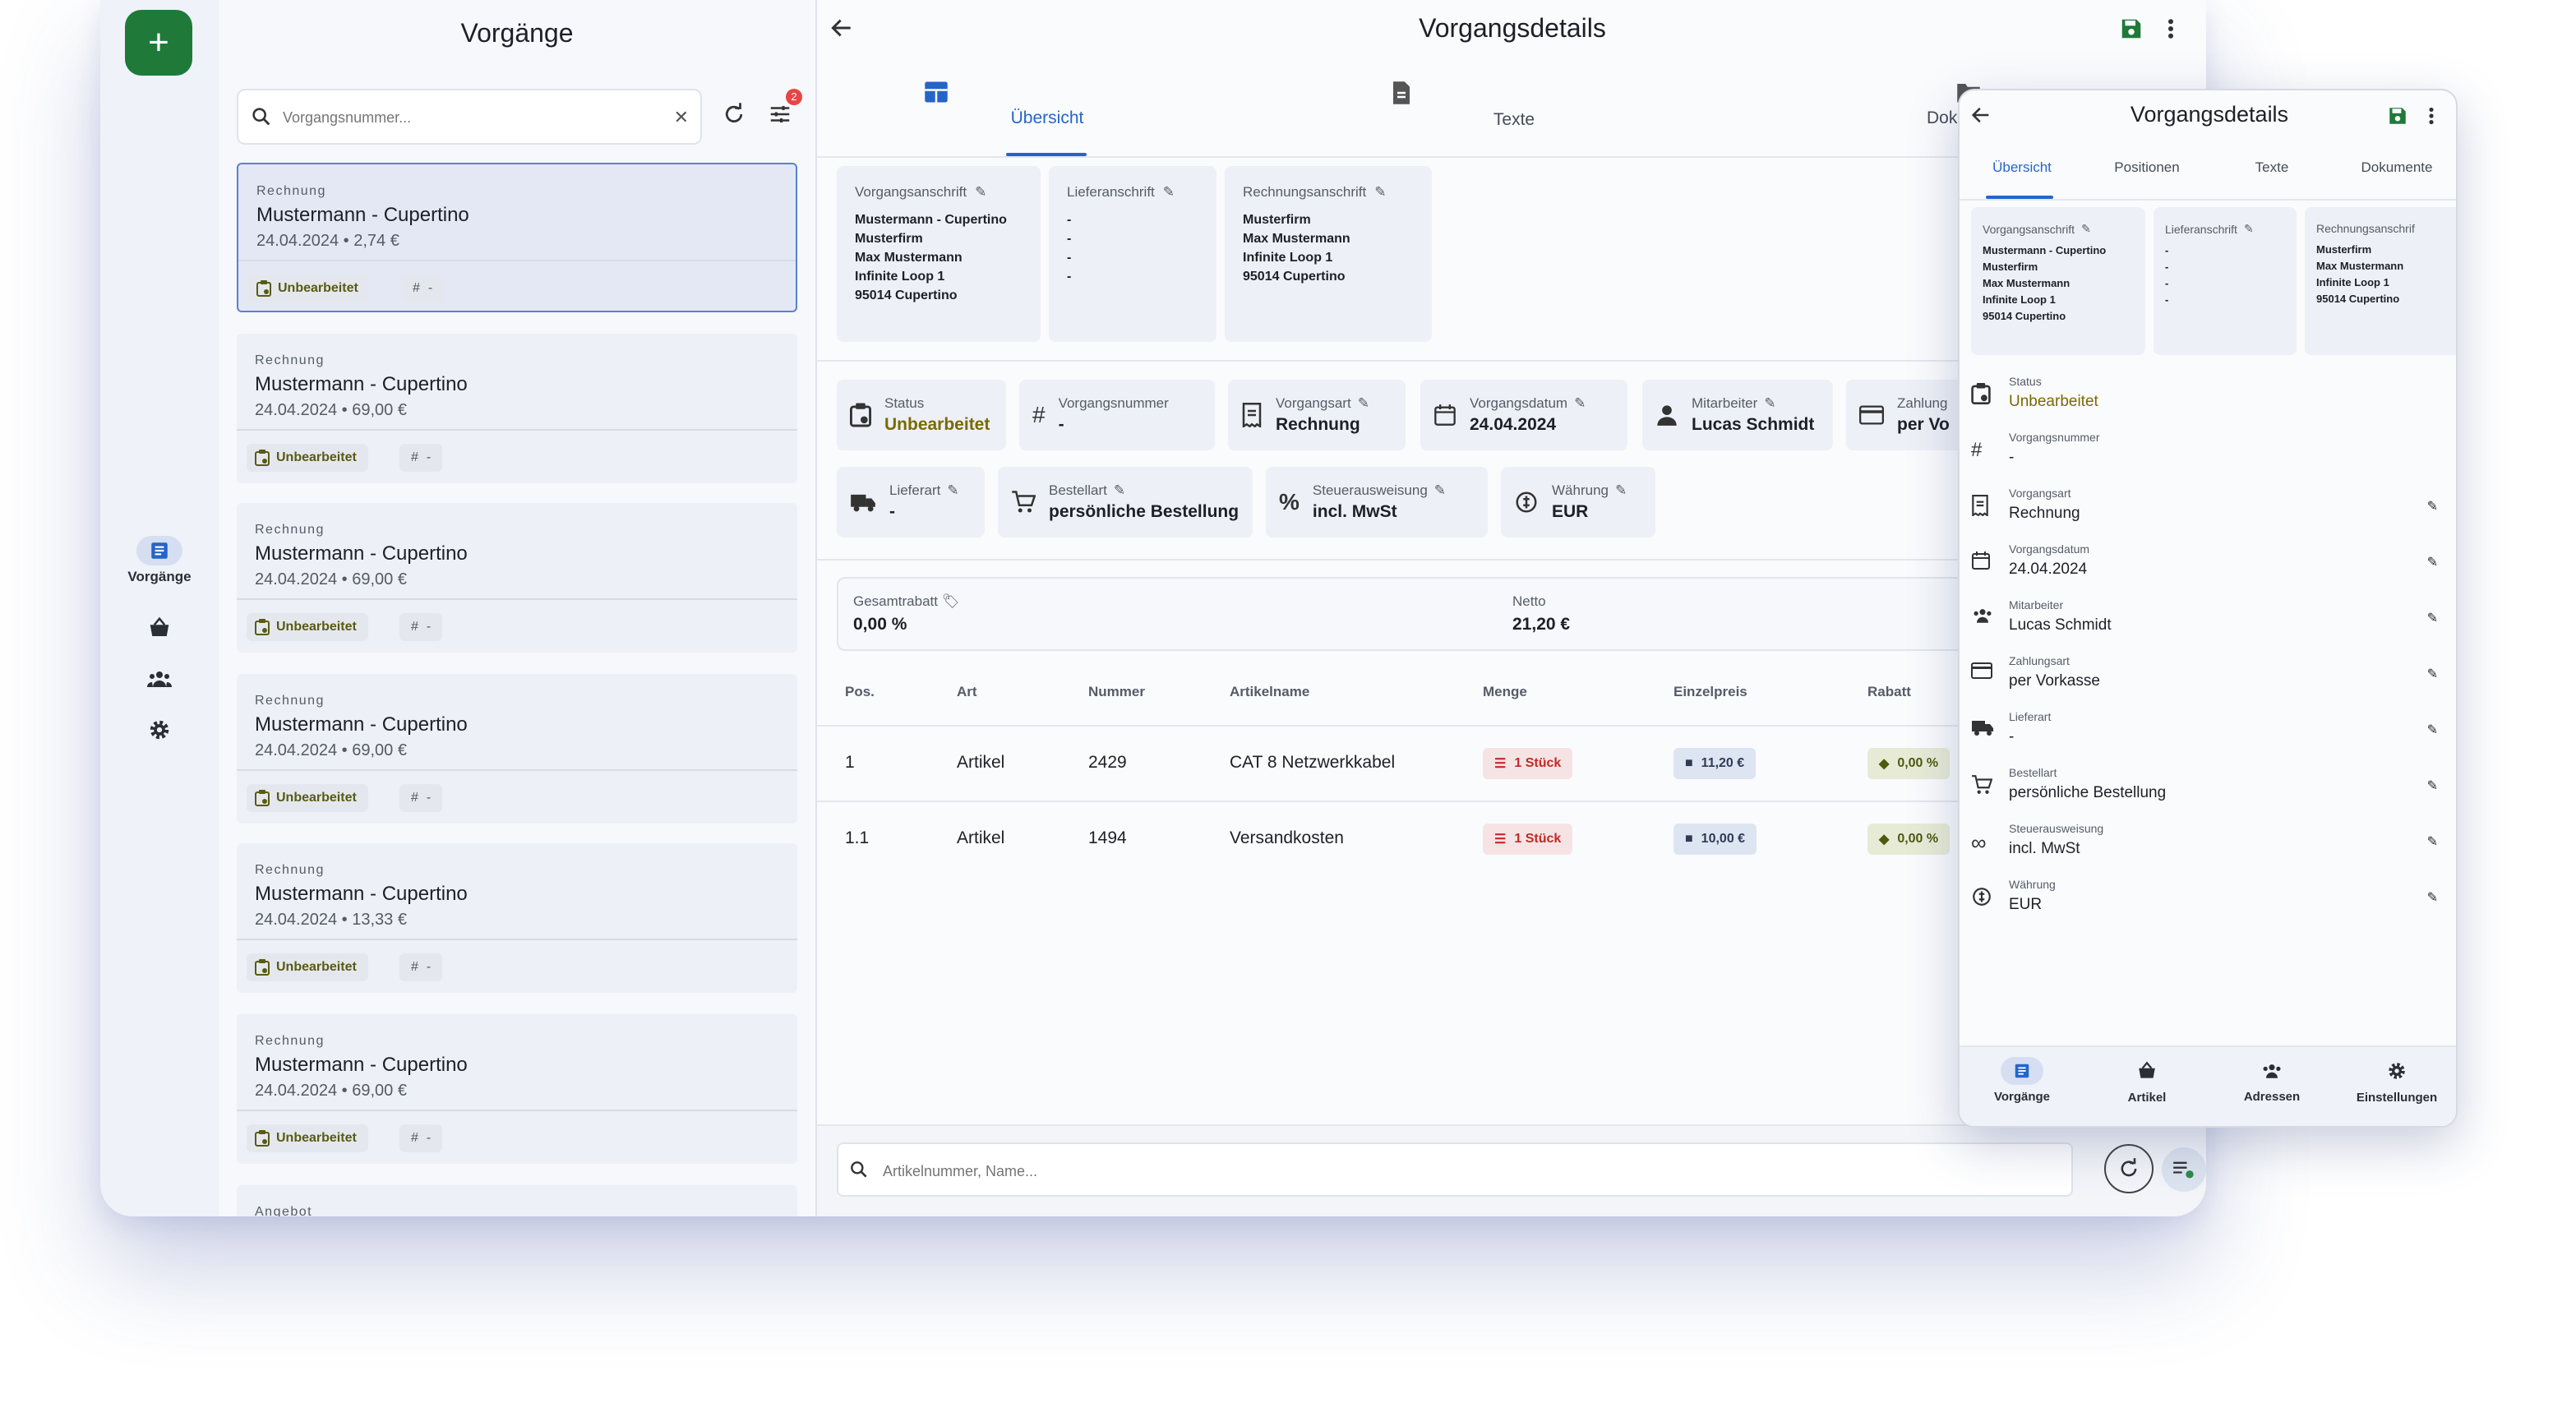 The image size is (2576, 1412). What do you see at coordinates (517, 1200) in the screenshot?
I see `list-item: Angebot` at bounding box center [517, 1200].